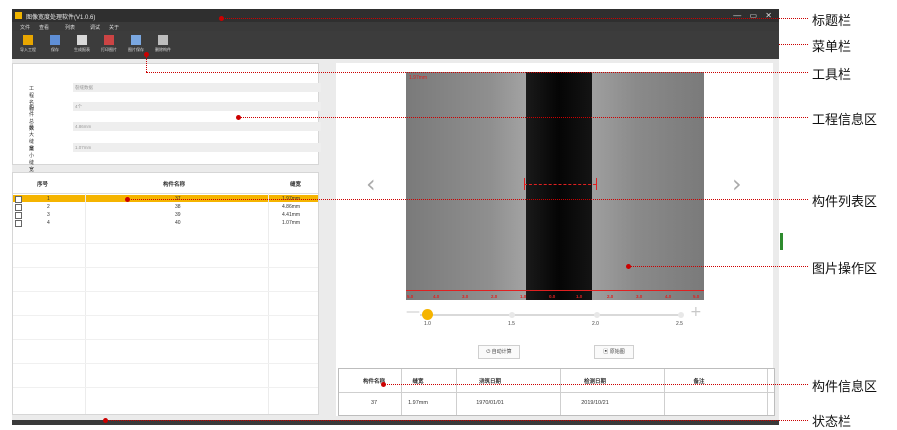 The width and height of the screenshot is (897, 430). Describe the element at coordinates (617, 352) in the screenshot. I see `original-image-label: 原始图` at that location.